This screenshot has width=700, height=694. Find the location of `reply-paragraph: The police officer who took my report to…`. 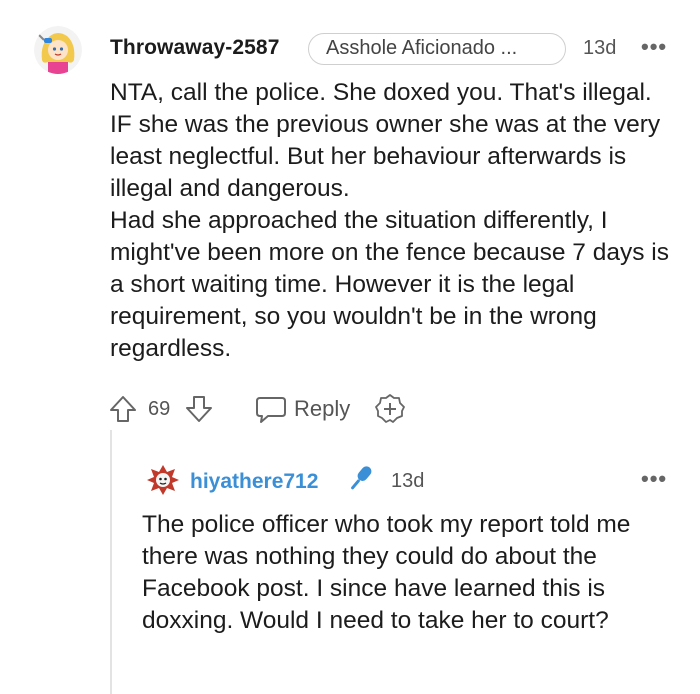

reply-paragraph: The police officer who took my report to… is located at coordinates (386, 572).